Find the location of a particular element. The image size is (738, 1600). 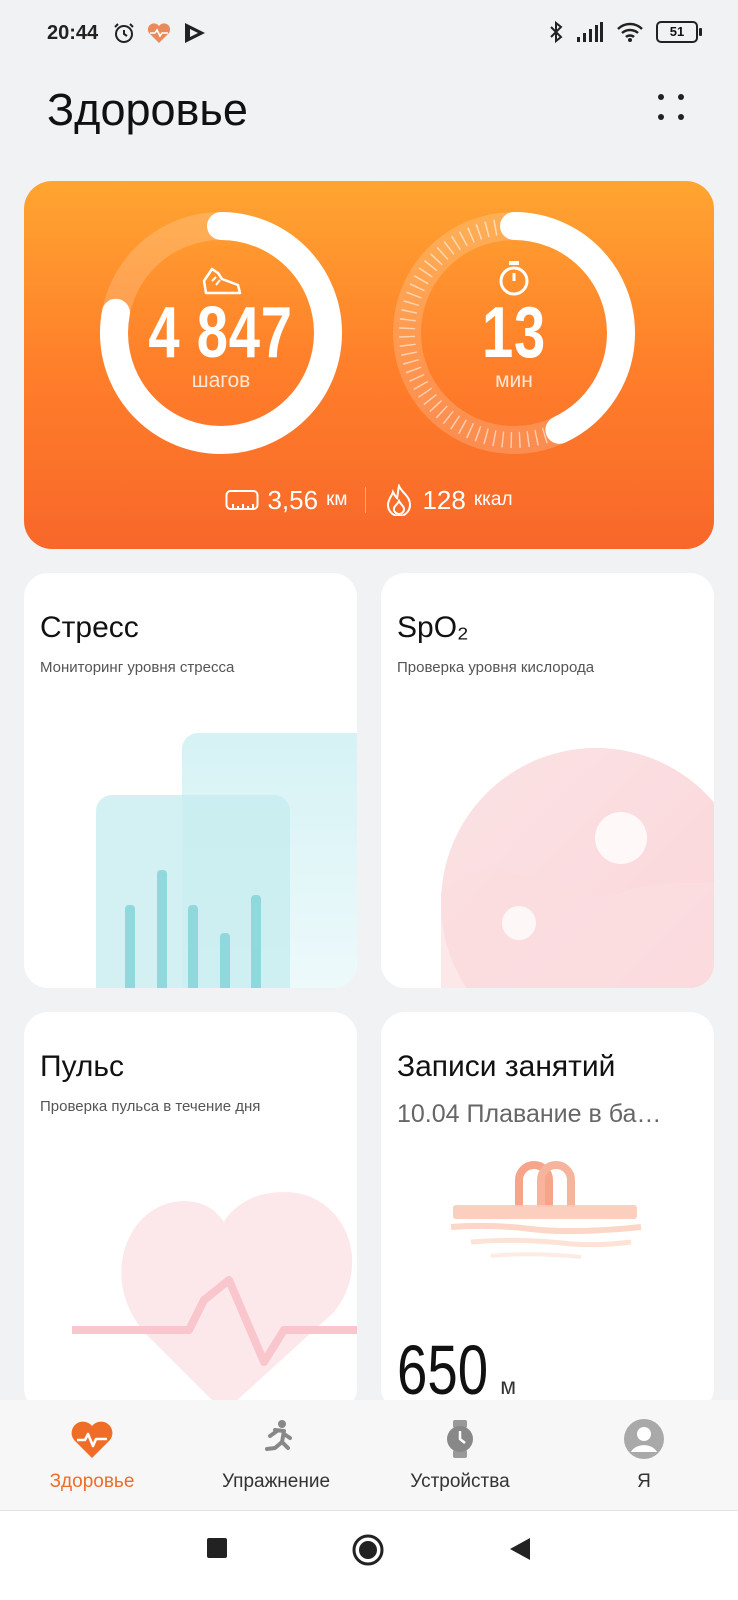

workout-distance: 650 м is located at coordinates (456, 1370).